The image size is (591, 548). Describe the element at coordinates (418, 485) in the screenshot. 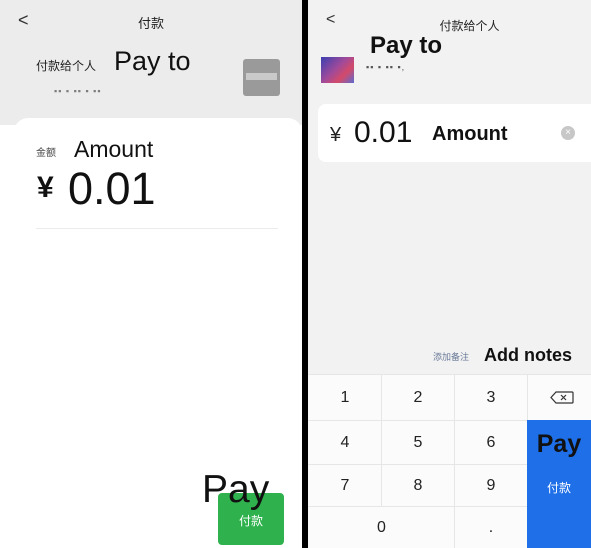

I see `key-8: 8` at that location.